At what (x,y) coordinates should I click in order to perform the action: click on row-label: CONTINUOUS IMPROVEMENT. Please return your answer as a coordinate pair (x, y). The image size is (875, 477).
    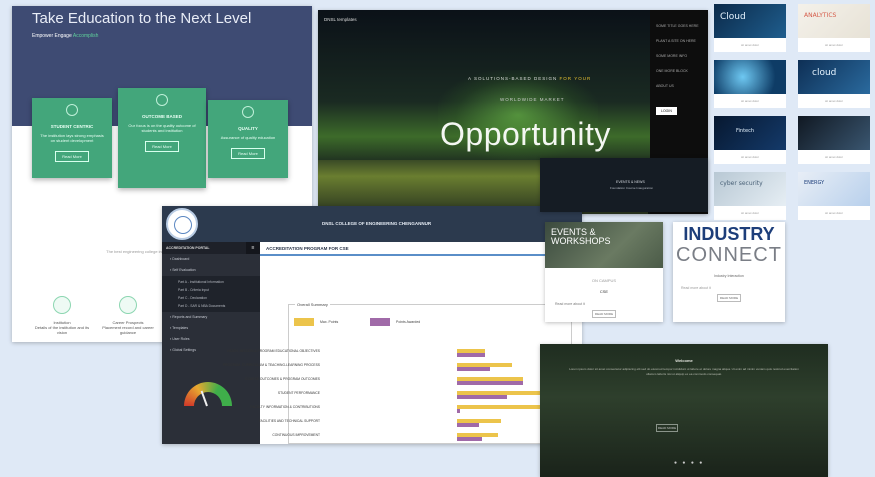
    Looking at the image, I should click on (296, 435).